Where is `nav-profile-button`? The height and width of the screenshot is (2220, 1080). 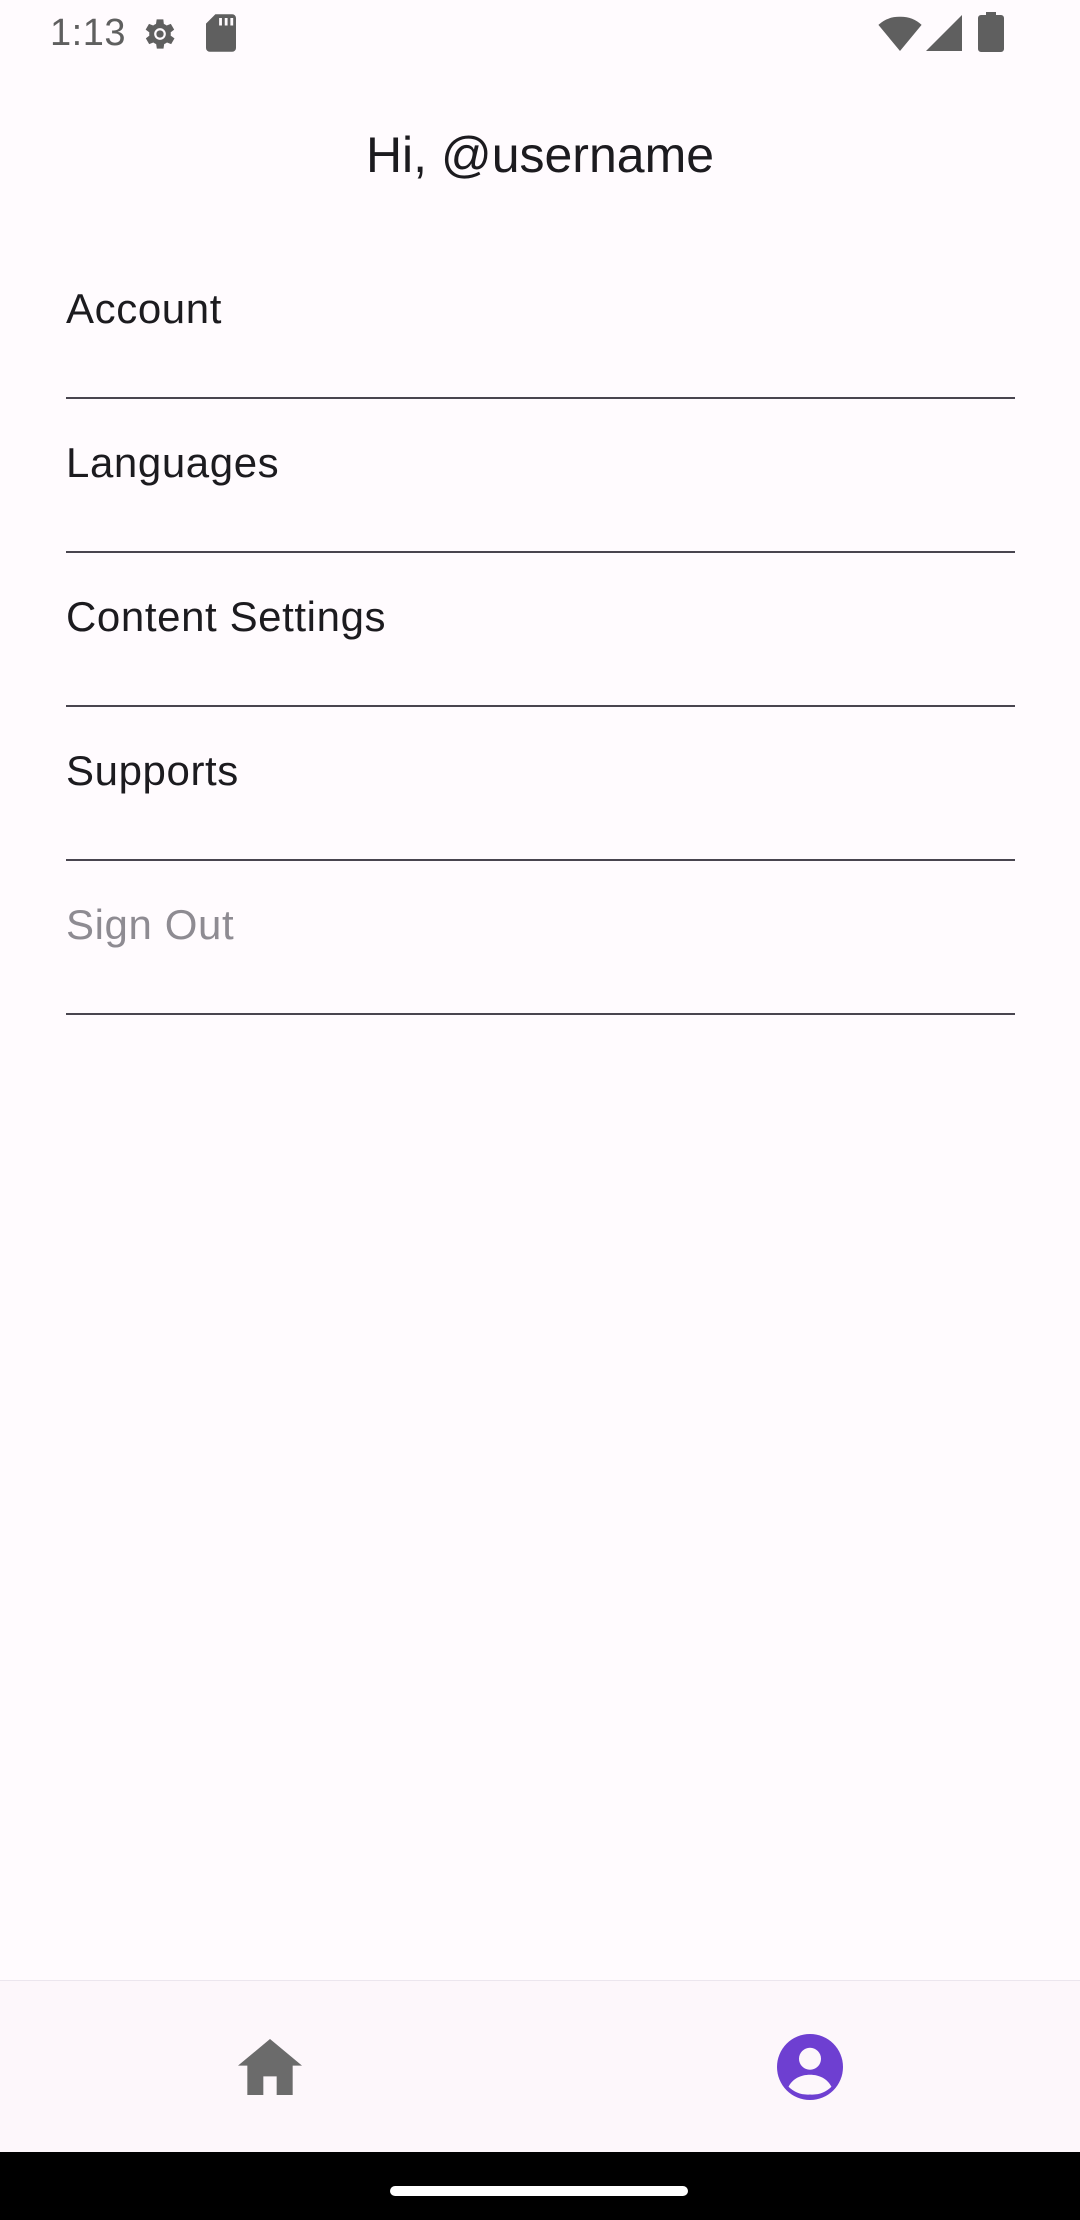
nav-profile-button is located at coordinates (810, 2067).